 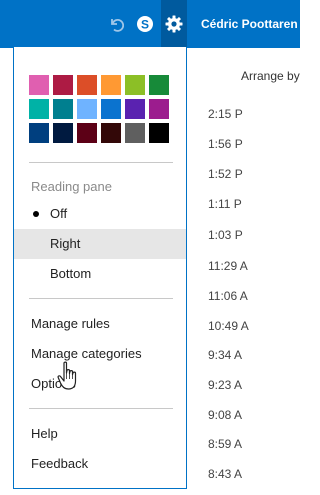 I want to click on message-time: 11:06 A, so click(x=258, y=296).